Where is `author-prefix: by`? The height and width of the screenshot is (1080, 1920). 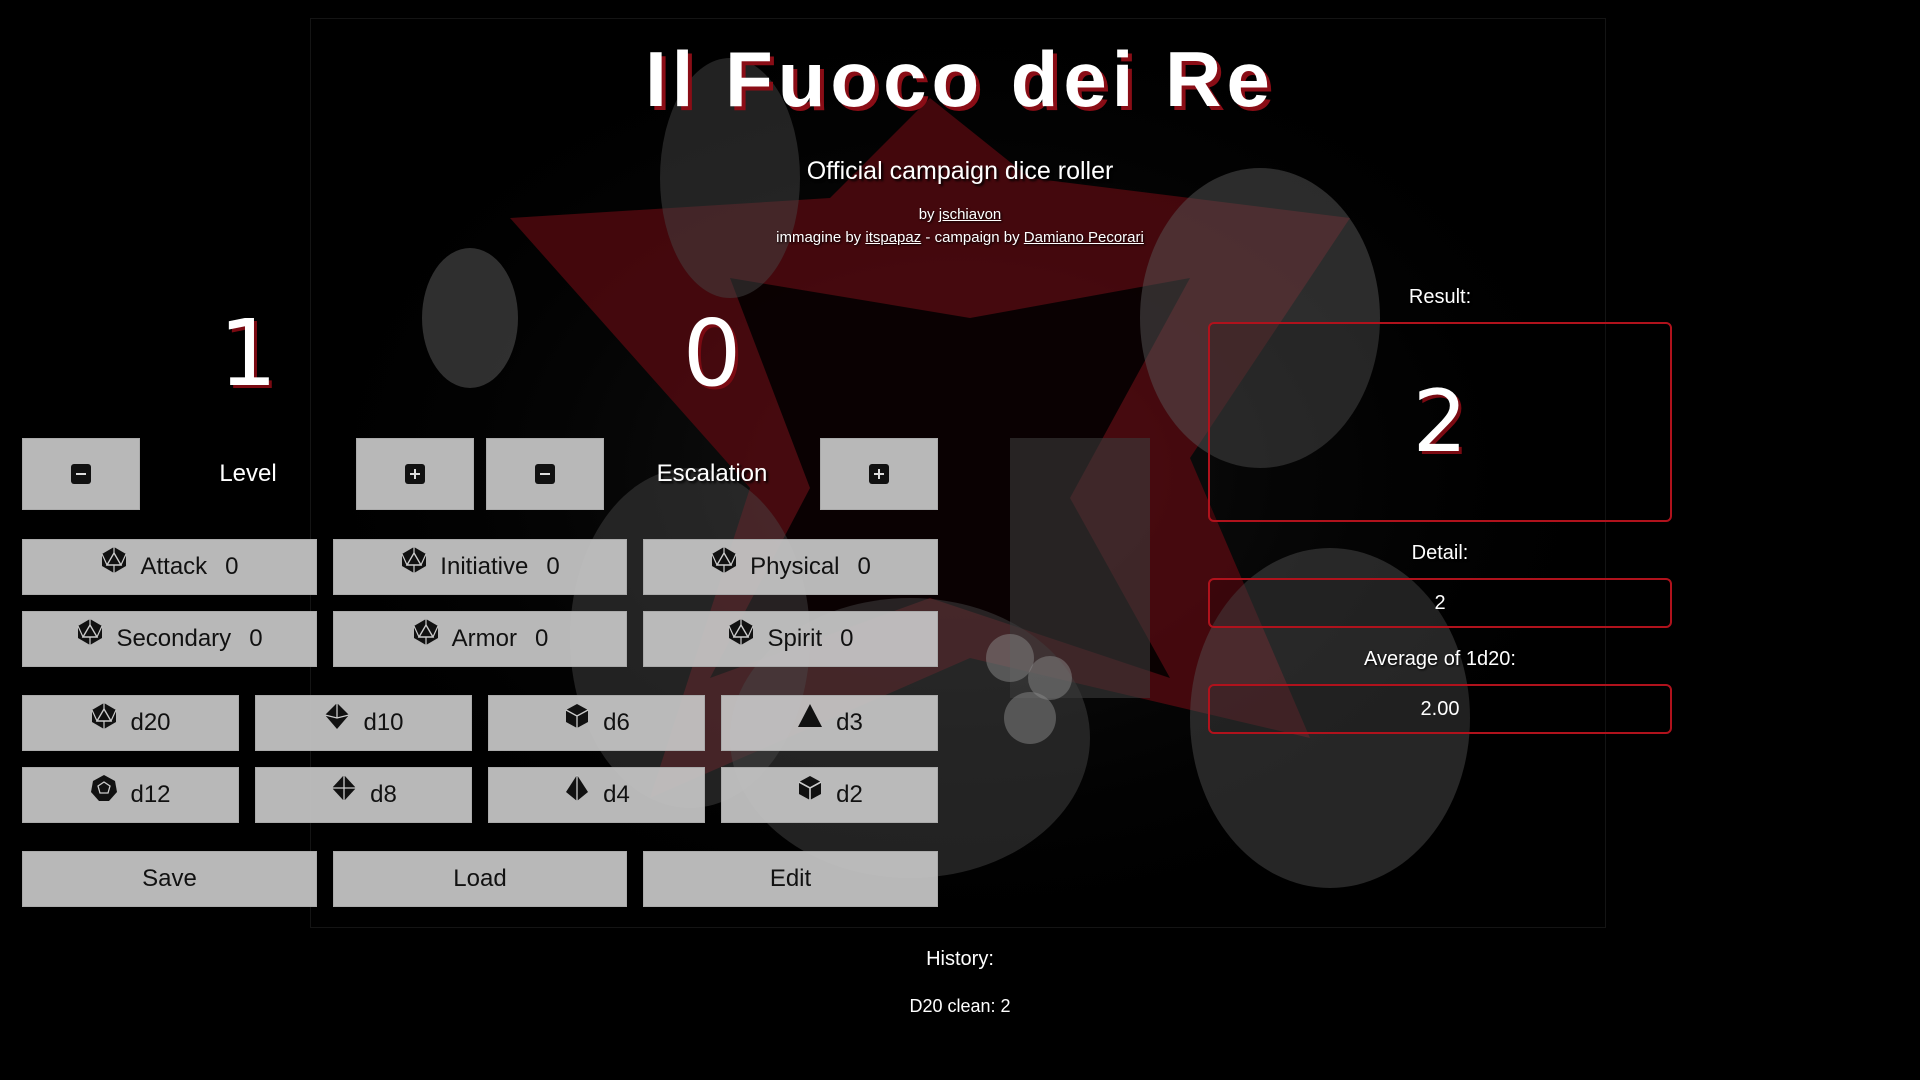
author-prefix: by is located at coordinates (926, 214).